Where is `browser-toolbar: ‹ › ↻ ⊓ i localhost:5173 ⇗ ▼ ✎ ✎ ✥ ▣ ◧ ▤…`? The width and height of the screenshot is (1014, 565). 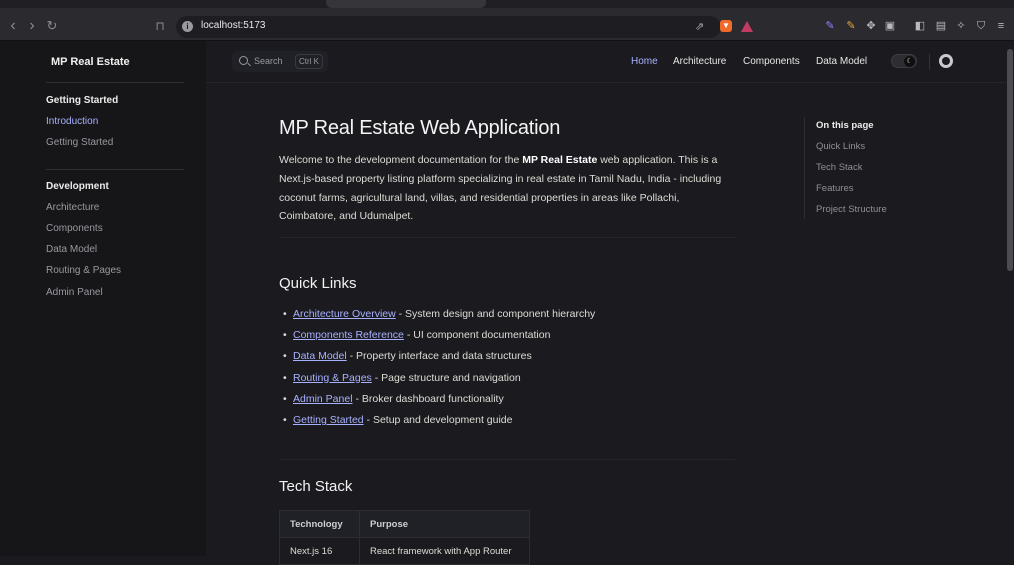 browser-toolbar: ‹ › ↻ ⊓ i localhost:5173 ⇗ ▼ ✎ ✎ ✥ ▣ ◧ ▤… is located at coordinates (507, 20).